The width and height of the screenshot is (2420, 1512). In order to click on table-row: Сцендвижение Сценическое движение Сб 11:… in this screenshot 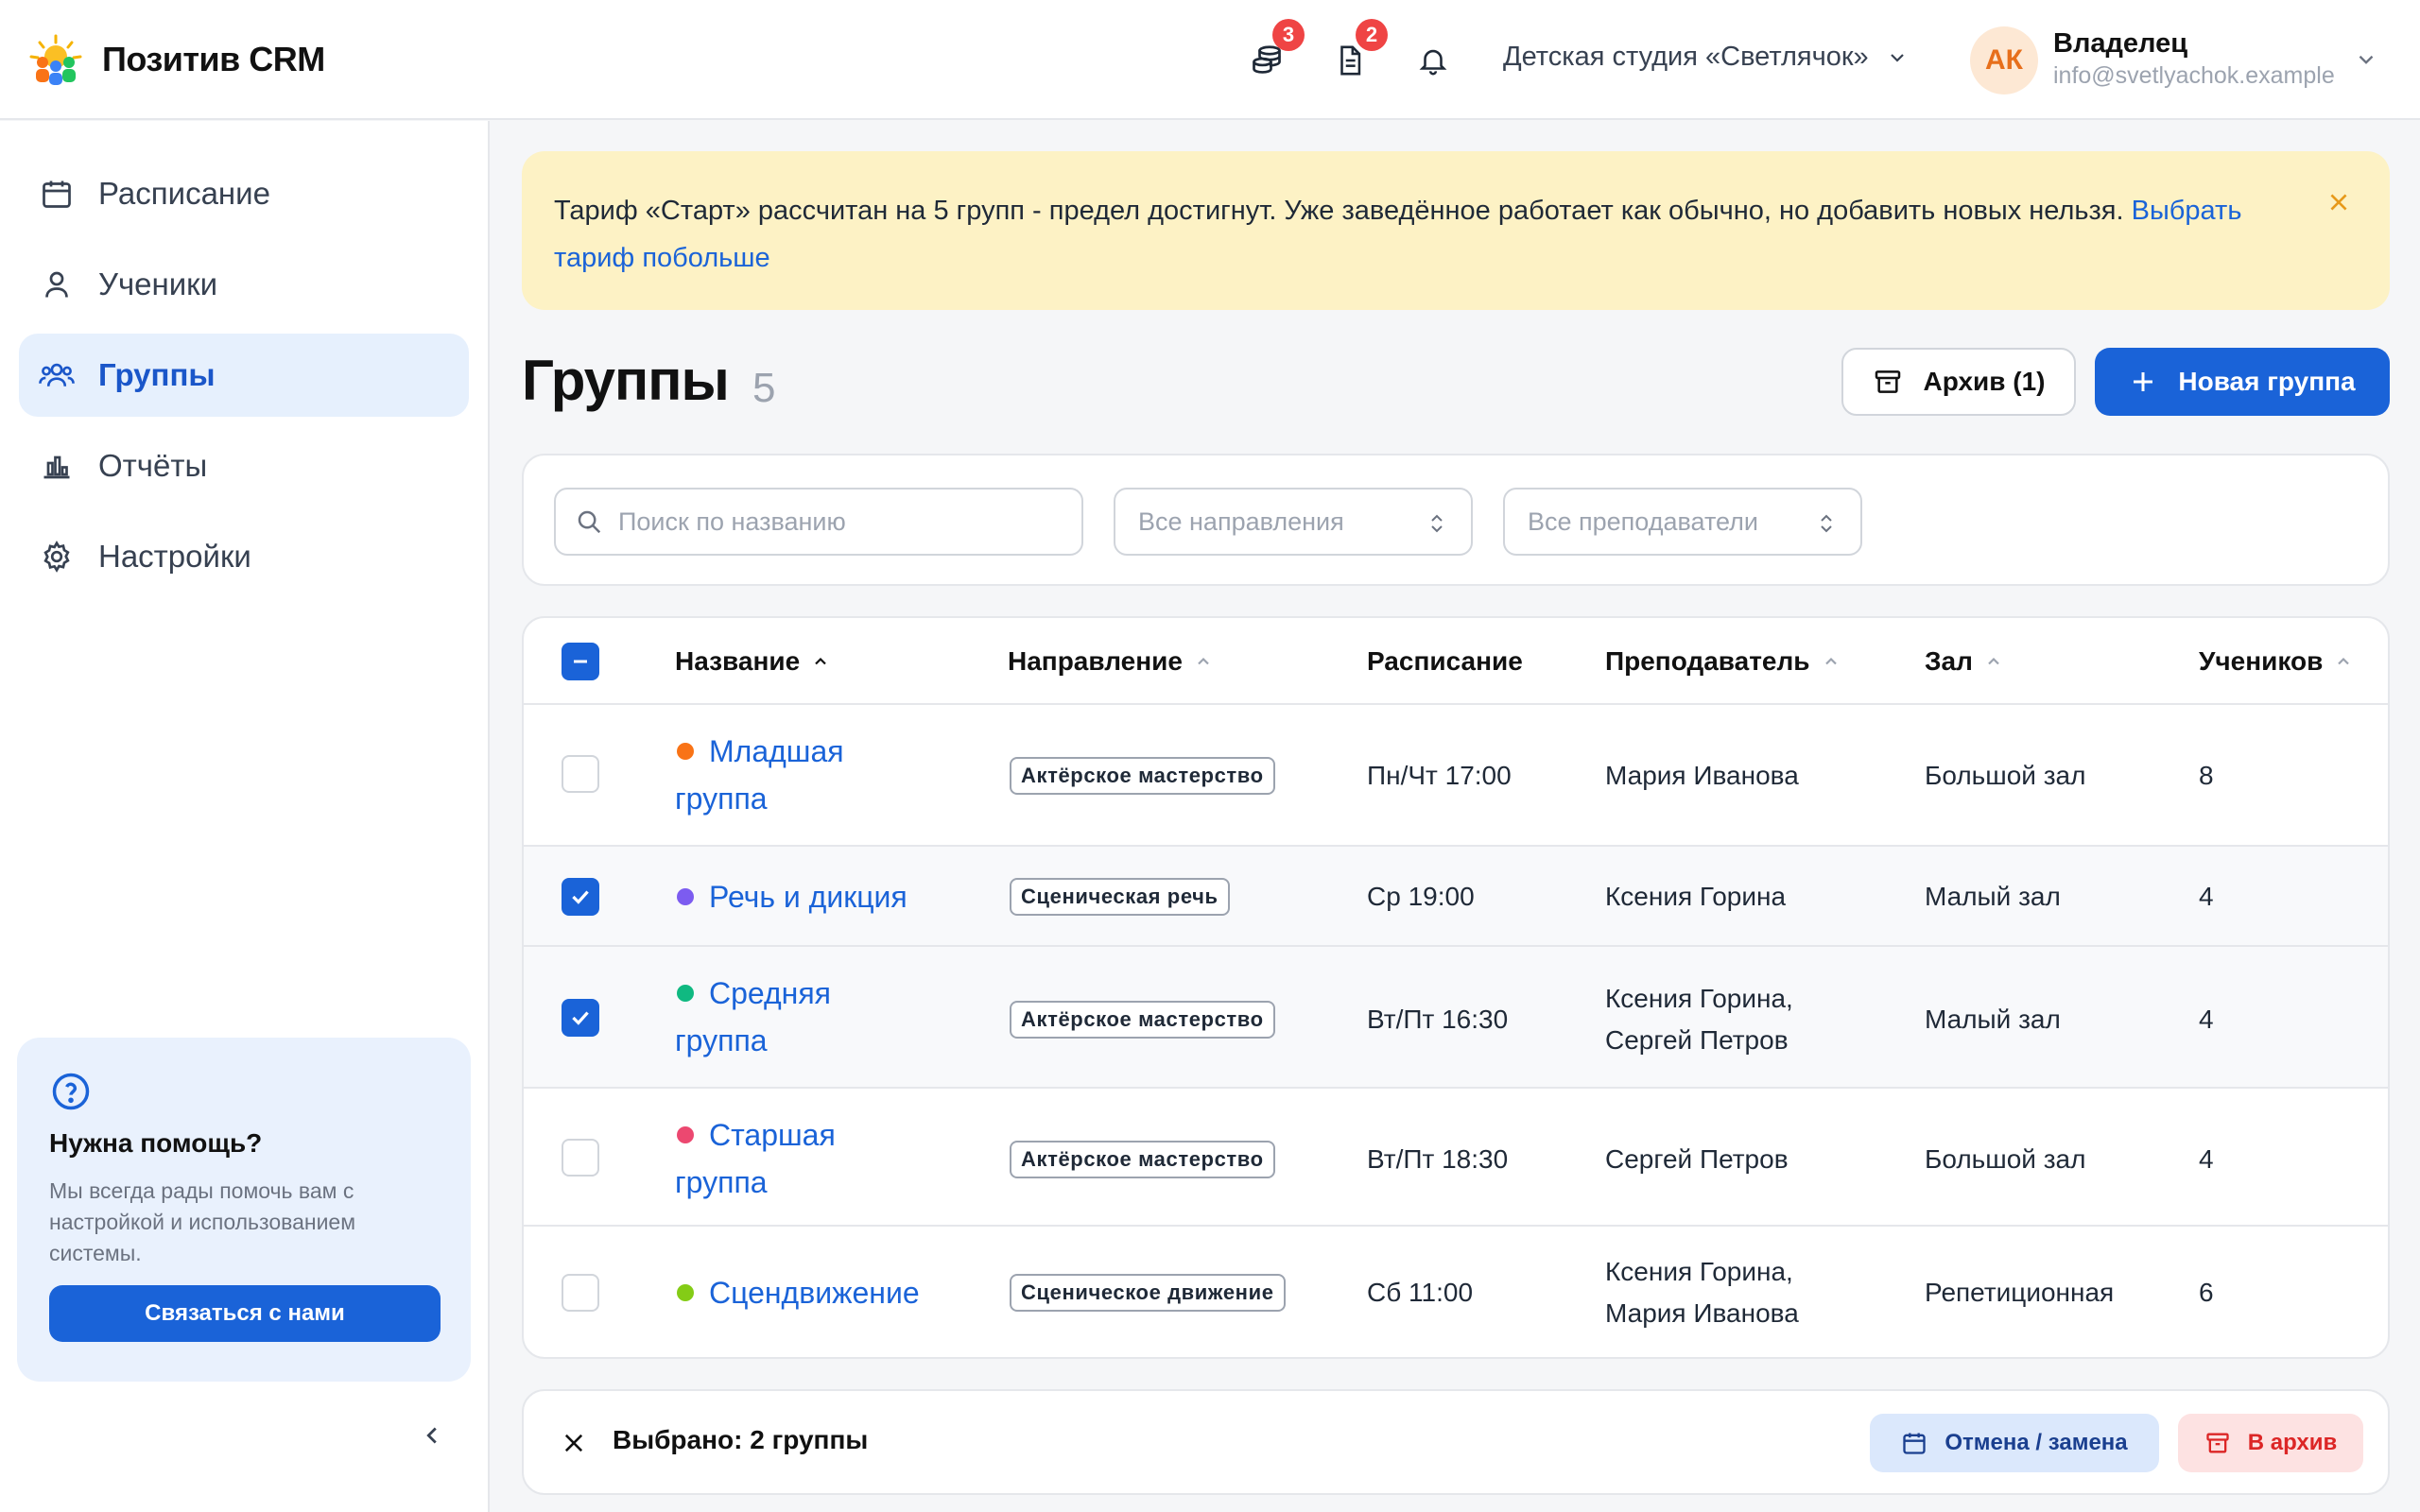, I will do `click(1456, 1292)`.